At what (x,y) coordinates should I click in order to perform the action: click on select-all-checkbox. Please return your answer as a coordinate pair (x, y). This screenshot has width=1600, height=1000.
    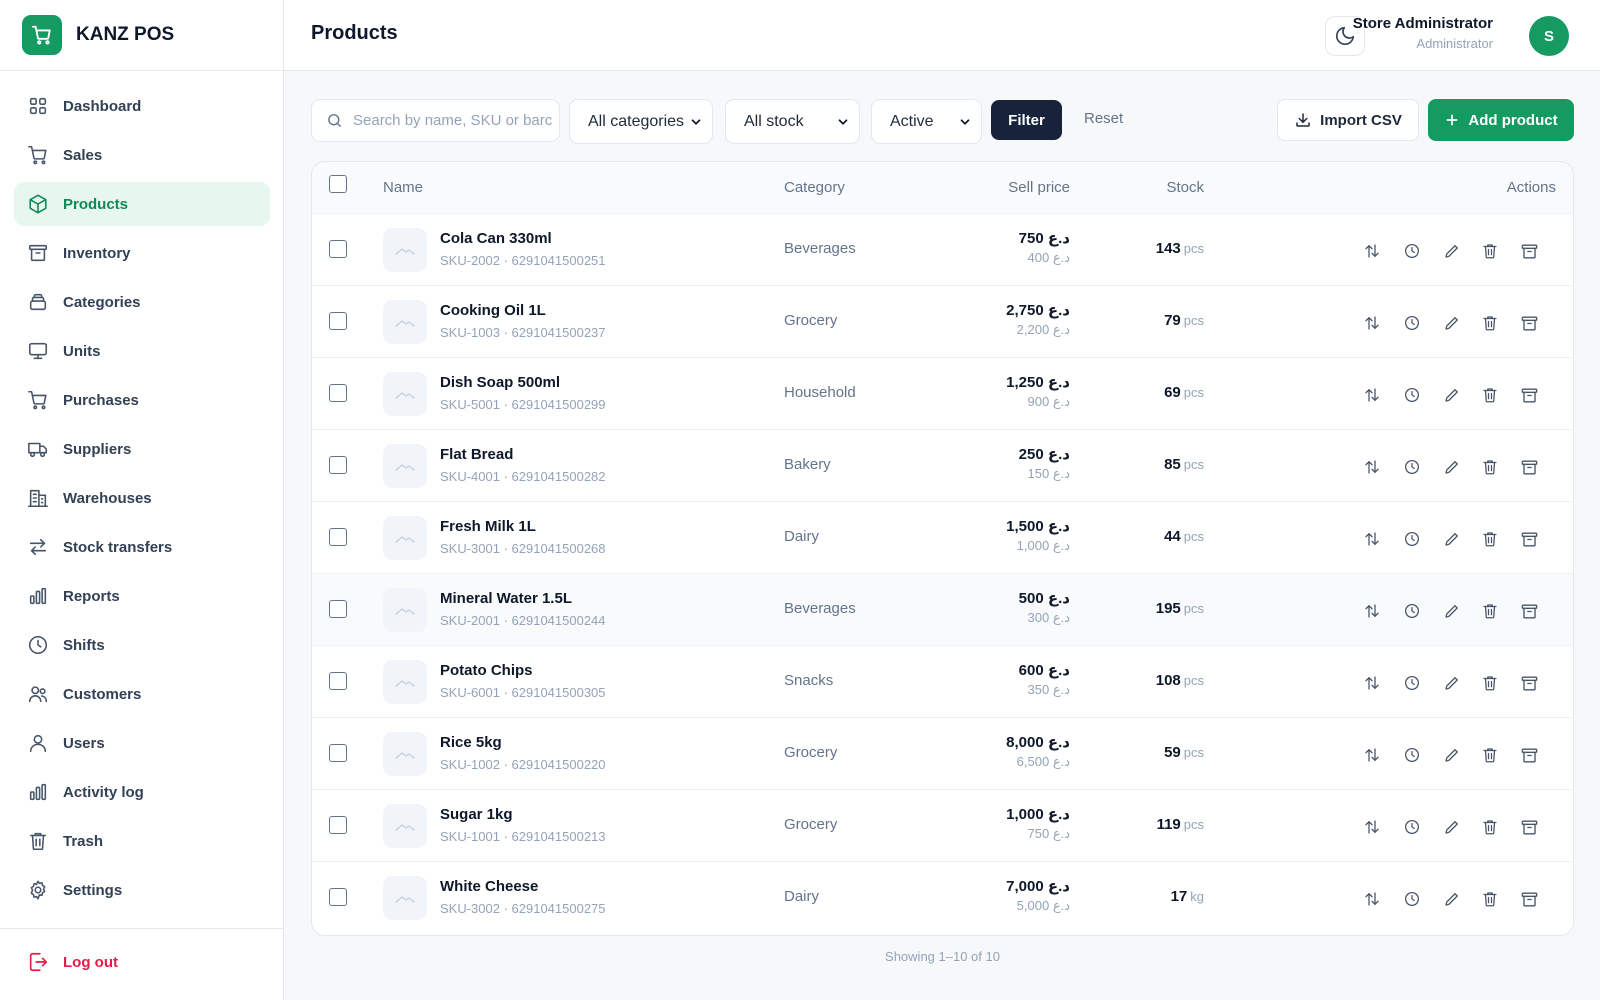
    Looking at the image, I should click on (338, 184).